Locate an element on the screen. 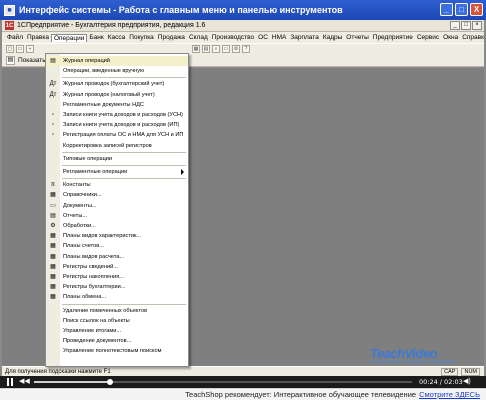 This screenshot has width=486, height=400. settings-icon: ⚙ is located at coordinates (236, 49).